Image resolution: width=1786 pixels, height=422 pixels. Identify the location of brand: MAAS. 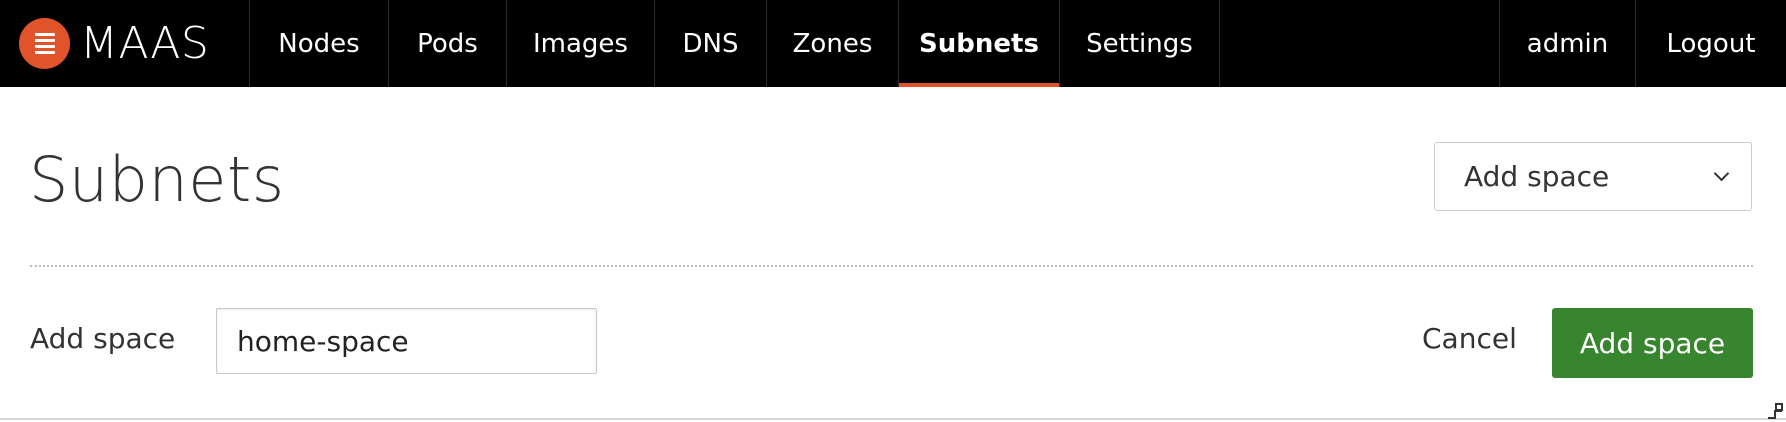
(125, 43).